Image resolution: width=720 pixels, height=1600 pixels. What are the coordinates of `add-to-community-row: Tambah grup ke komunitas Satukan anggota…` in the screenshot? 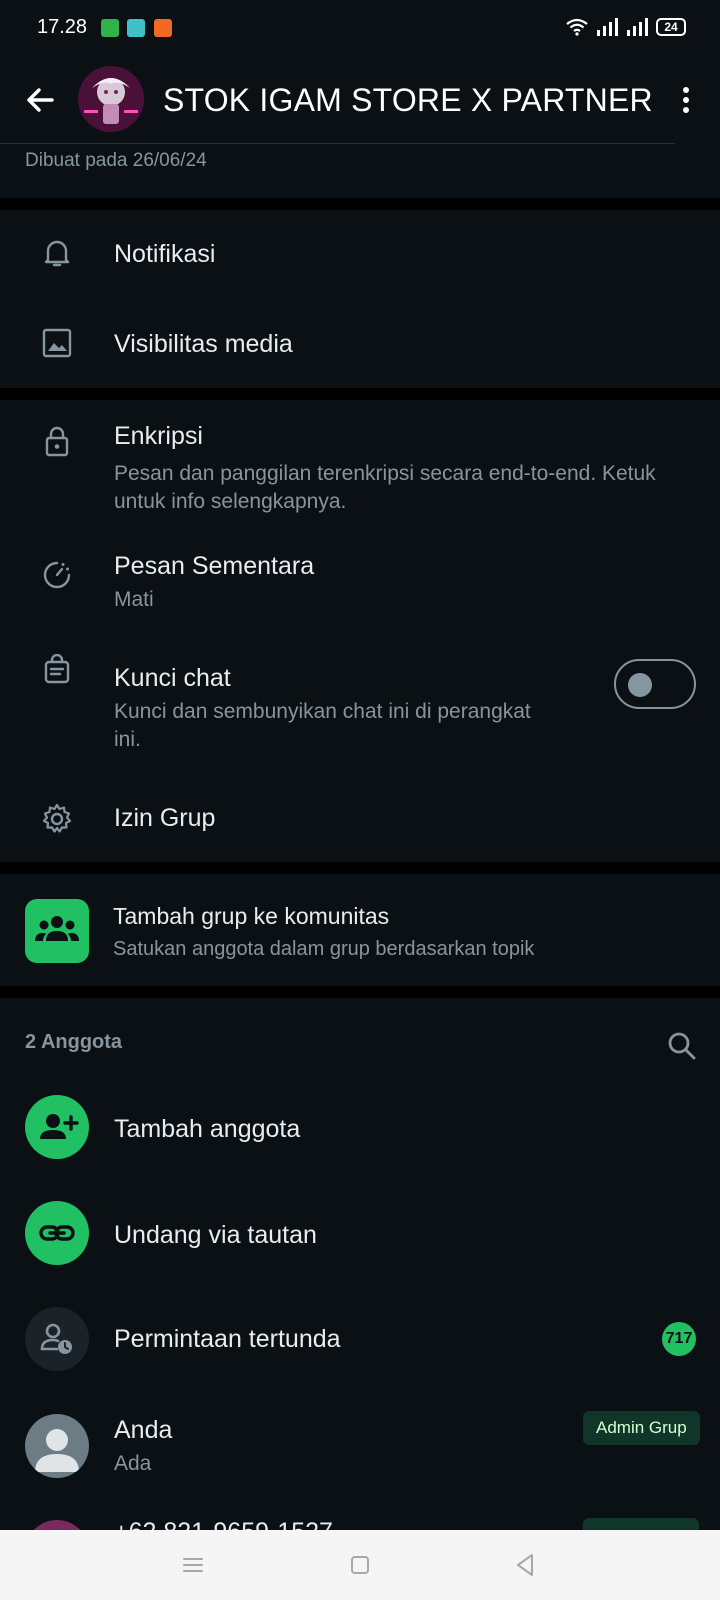 It's located at (360, 930).